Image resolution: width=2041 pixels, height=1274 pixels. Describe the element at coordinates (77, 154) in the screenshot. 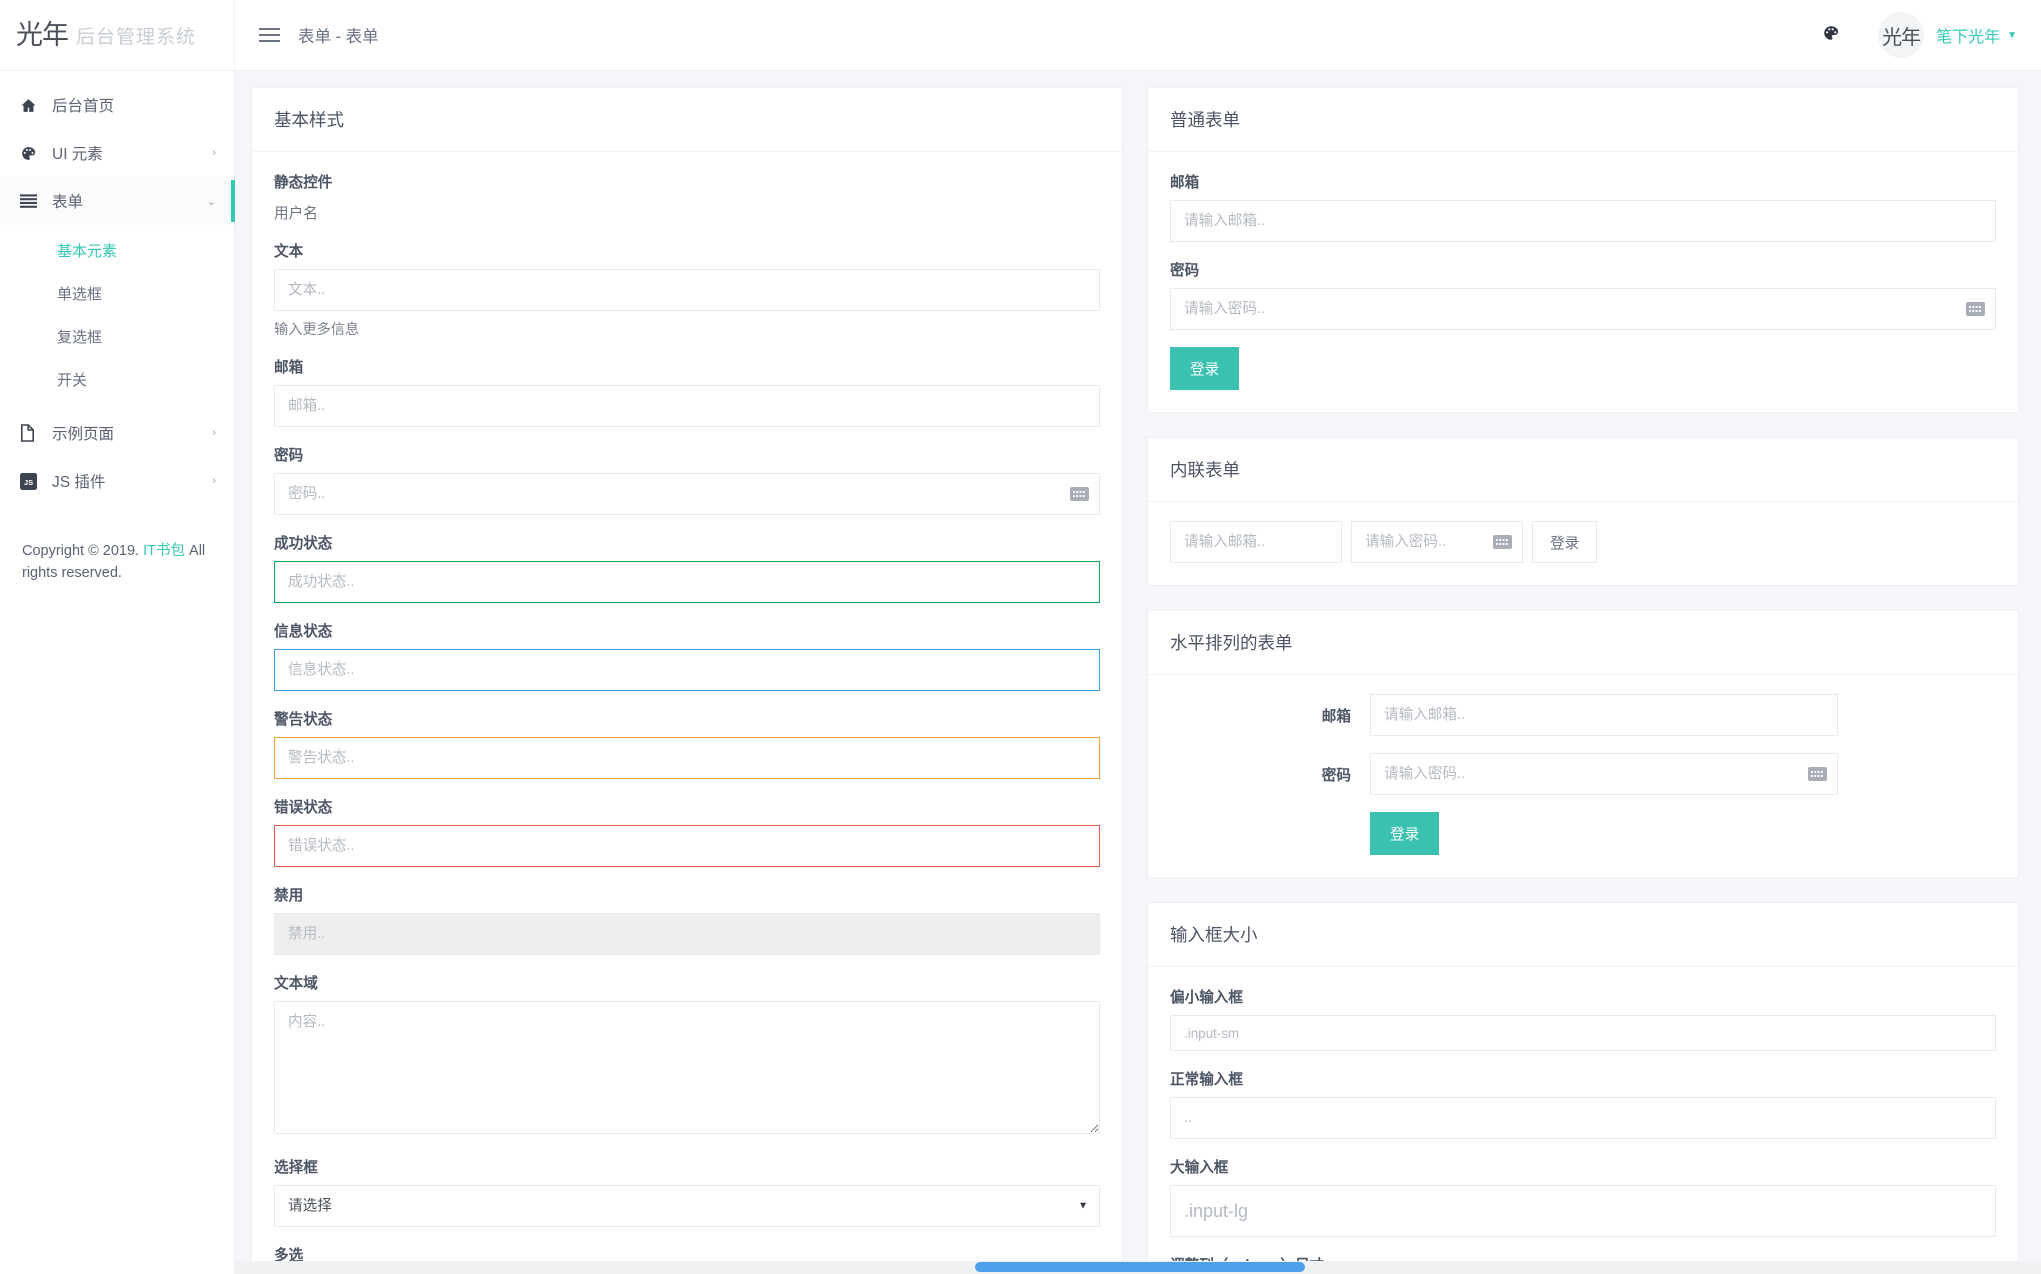

I see `sidebar-item-label: UI 元素` at that location.